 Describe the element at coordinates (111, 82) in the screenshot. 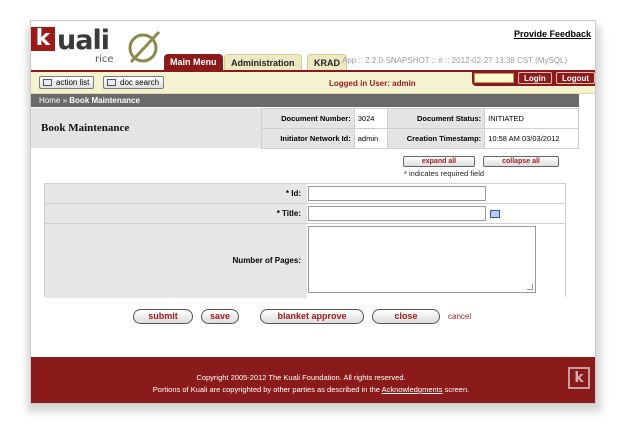

I see `search-icon` at that location.